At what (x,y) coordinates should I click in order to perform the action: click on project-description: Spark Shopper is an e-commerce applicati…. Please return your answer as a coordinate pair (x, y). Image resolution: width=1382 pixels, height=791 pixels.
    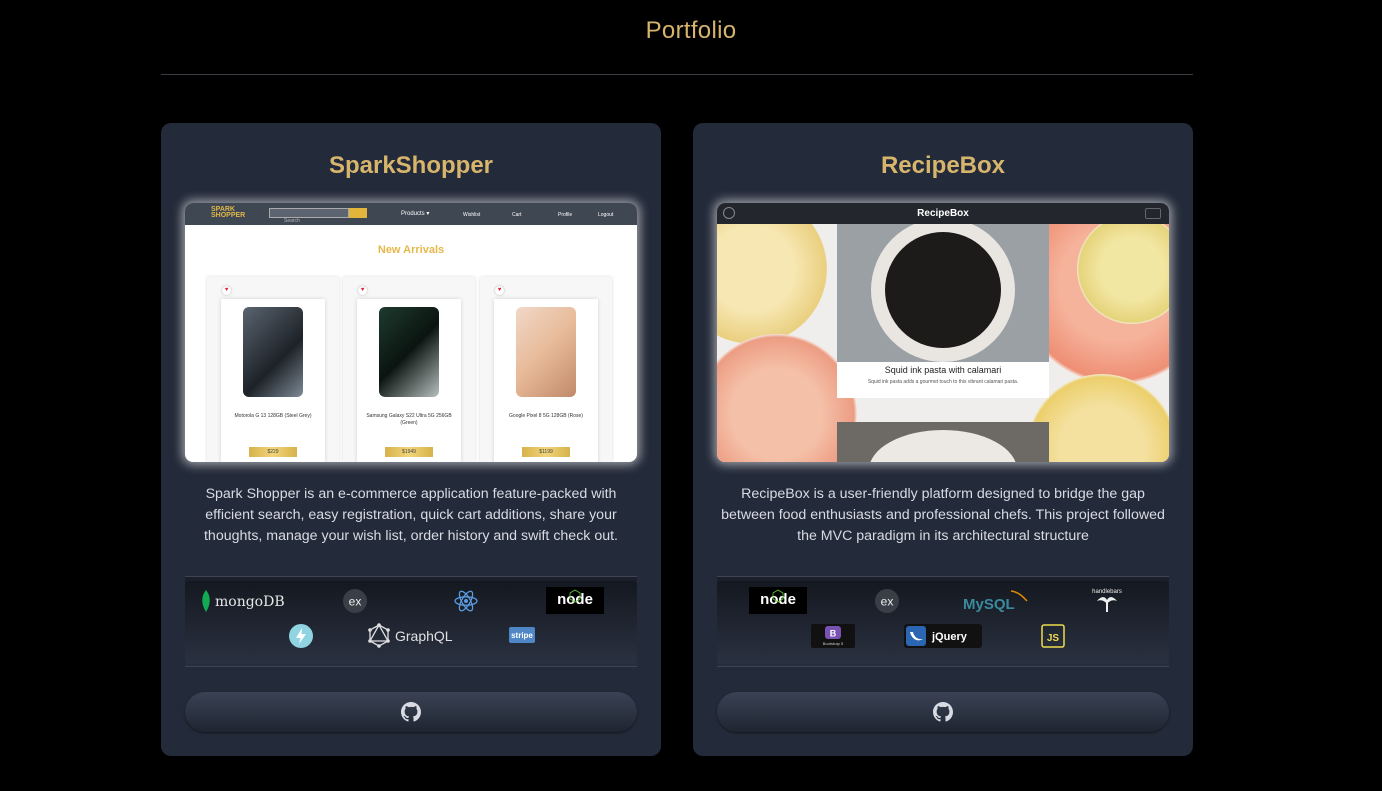
    Looking at the image, I should click on (410, 515).